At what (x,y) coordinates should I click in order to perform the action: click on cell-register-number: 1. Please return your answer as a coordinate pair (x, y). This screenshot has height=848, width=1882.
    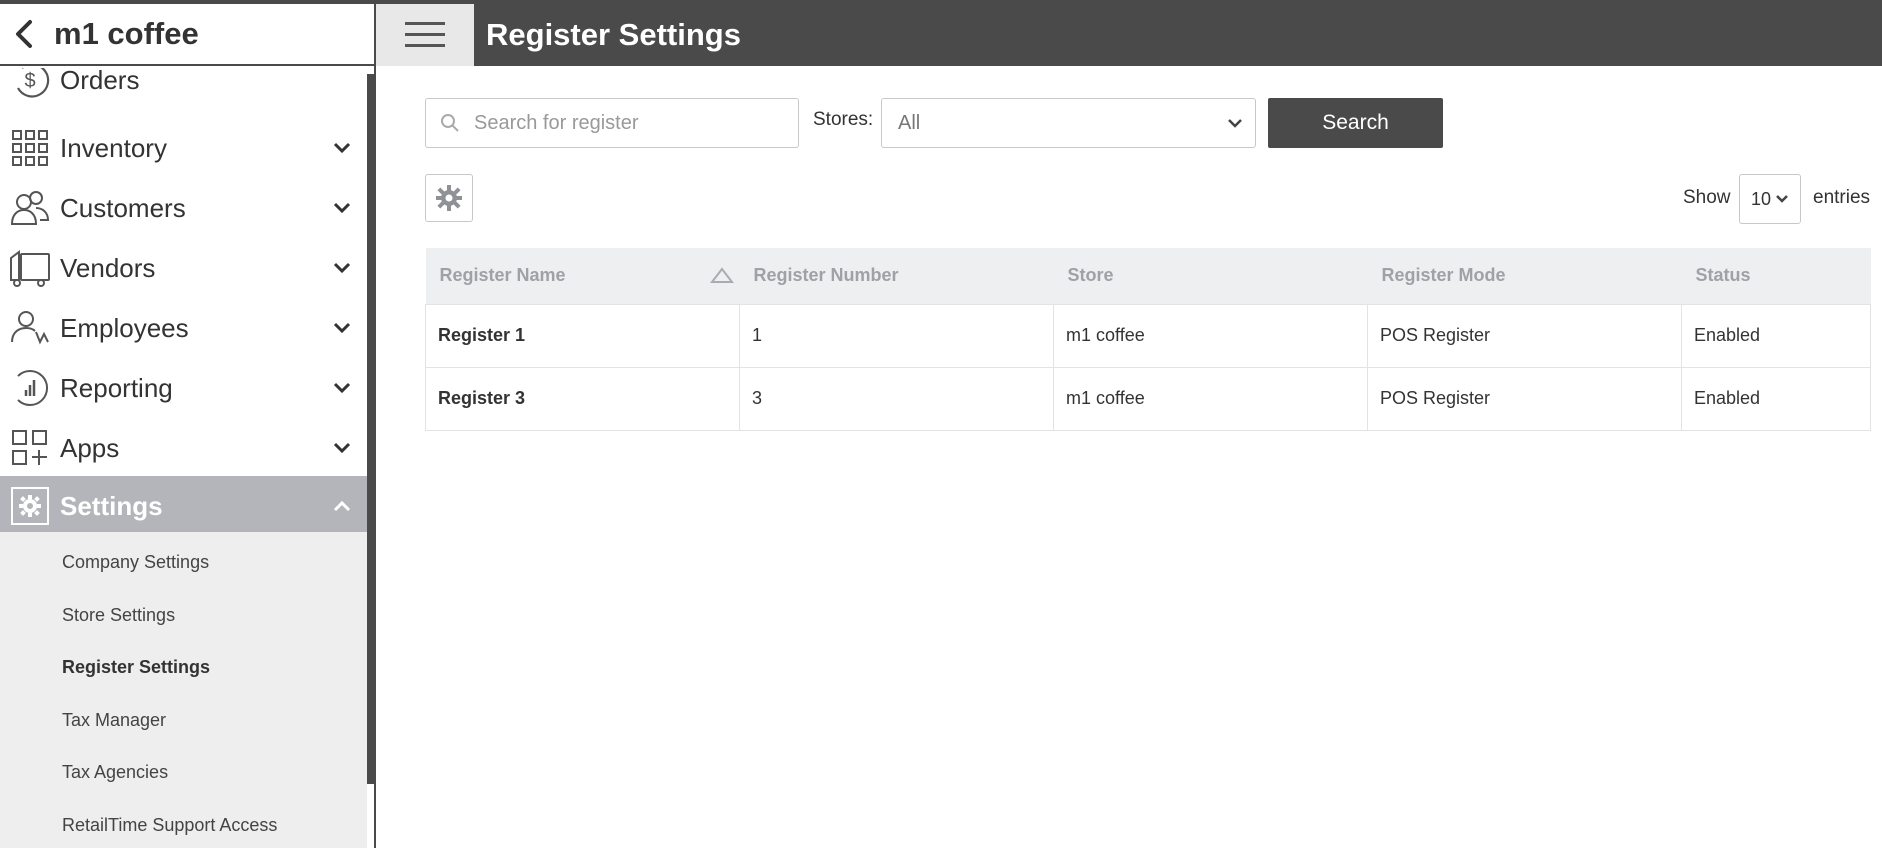
    Looking at the image, I should click on (896, 335).